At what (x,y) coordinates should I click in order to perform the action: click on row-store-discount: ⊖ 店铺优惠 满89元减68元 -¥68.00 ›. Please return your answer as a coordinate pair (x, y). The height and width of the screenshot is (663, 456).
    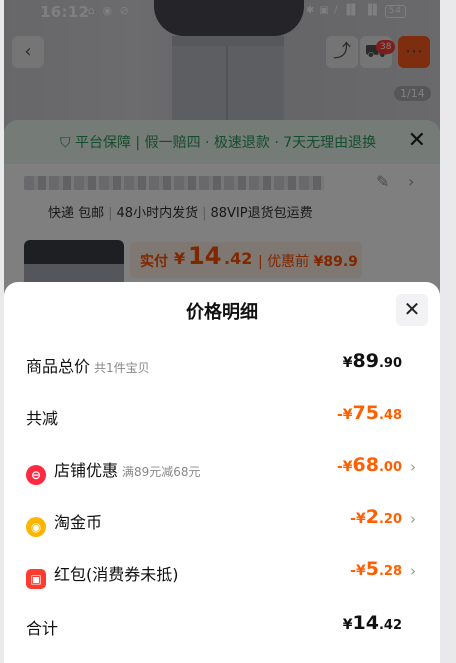
    Looking at the image, I should click on (222, 468).